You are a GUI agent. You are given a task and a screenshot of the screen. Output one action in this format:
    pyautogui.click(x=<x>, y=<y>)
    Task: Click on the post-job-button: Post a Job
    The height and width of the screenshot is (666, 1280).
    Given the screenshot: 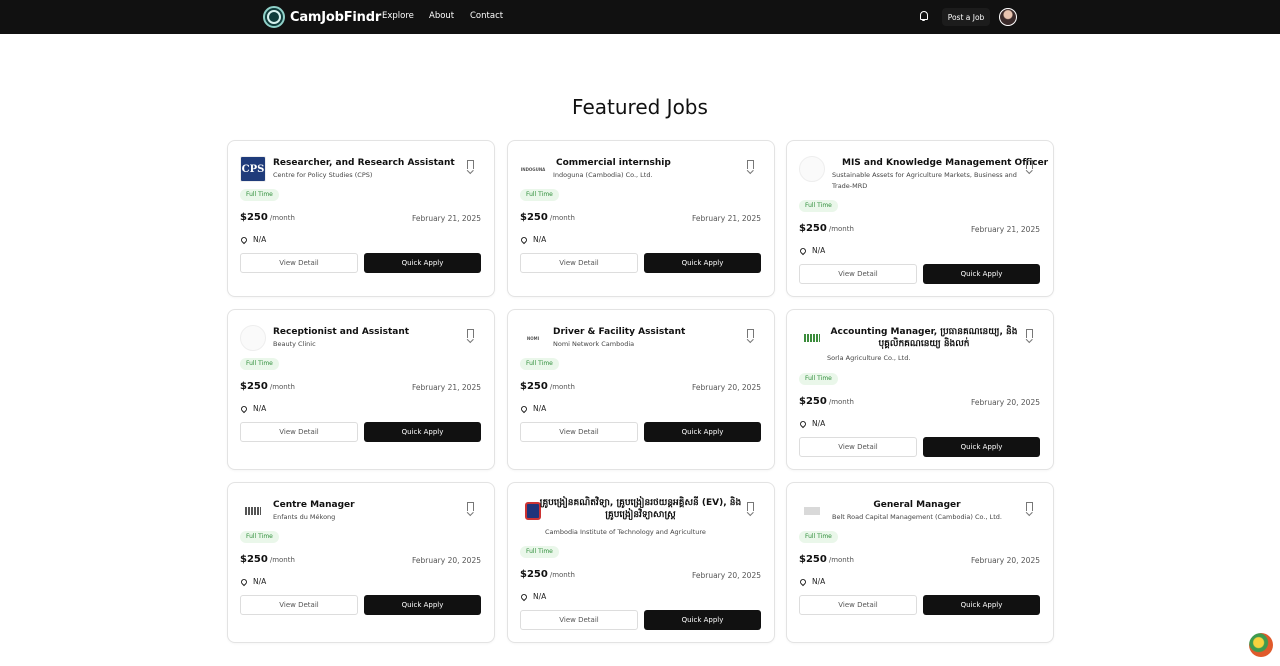 What is the action you would take?
    pyautogui.click(x=966, y=17)
    